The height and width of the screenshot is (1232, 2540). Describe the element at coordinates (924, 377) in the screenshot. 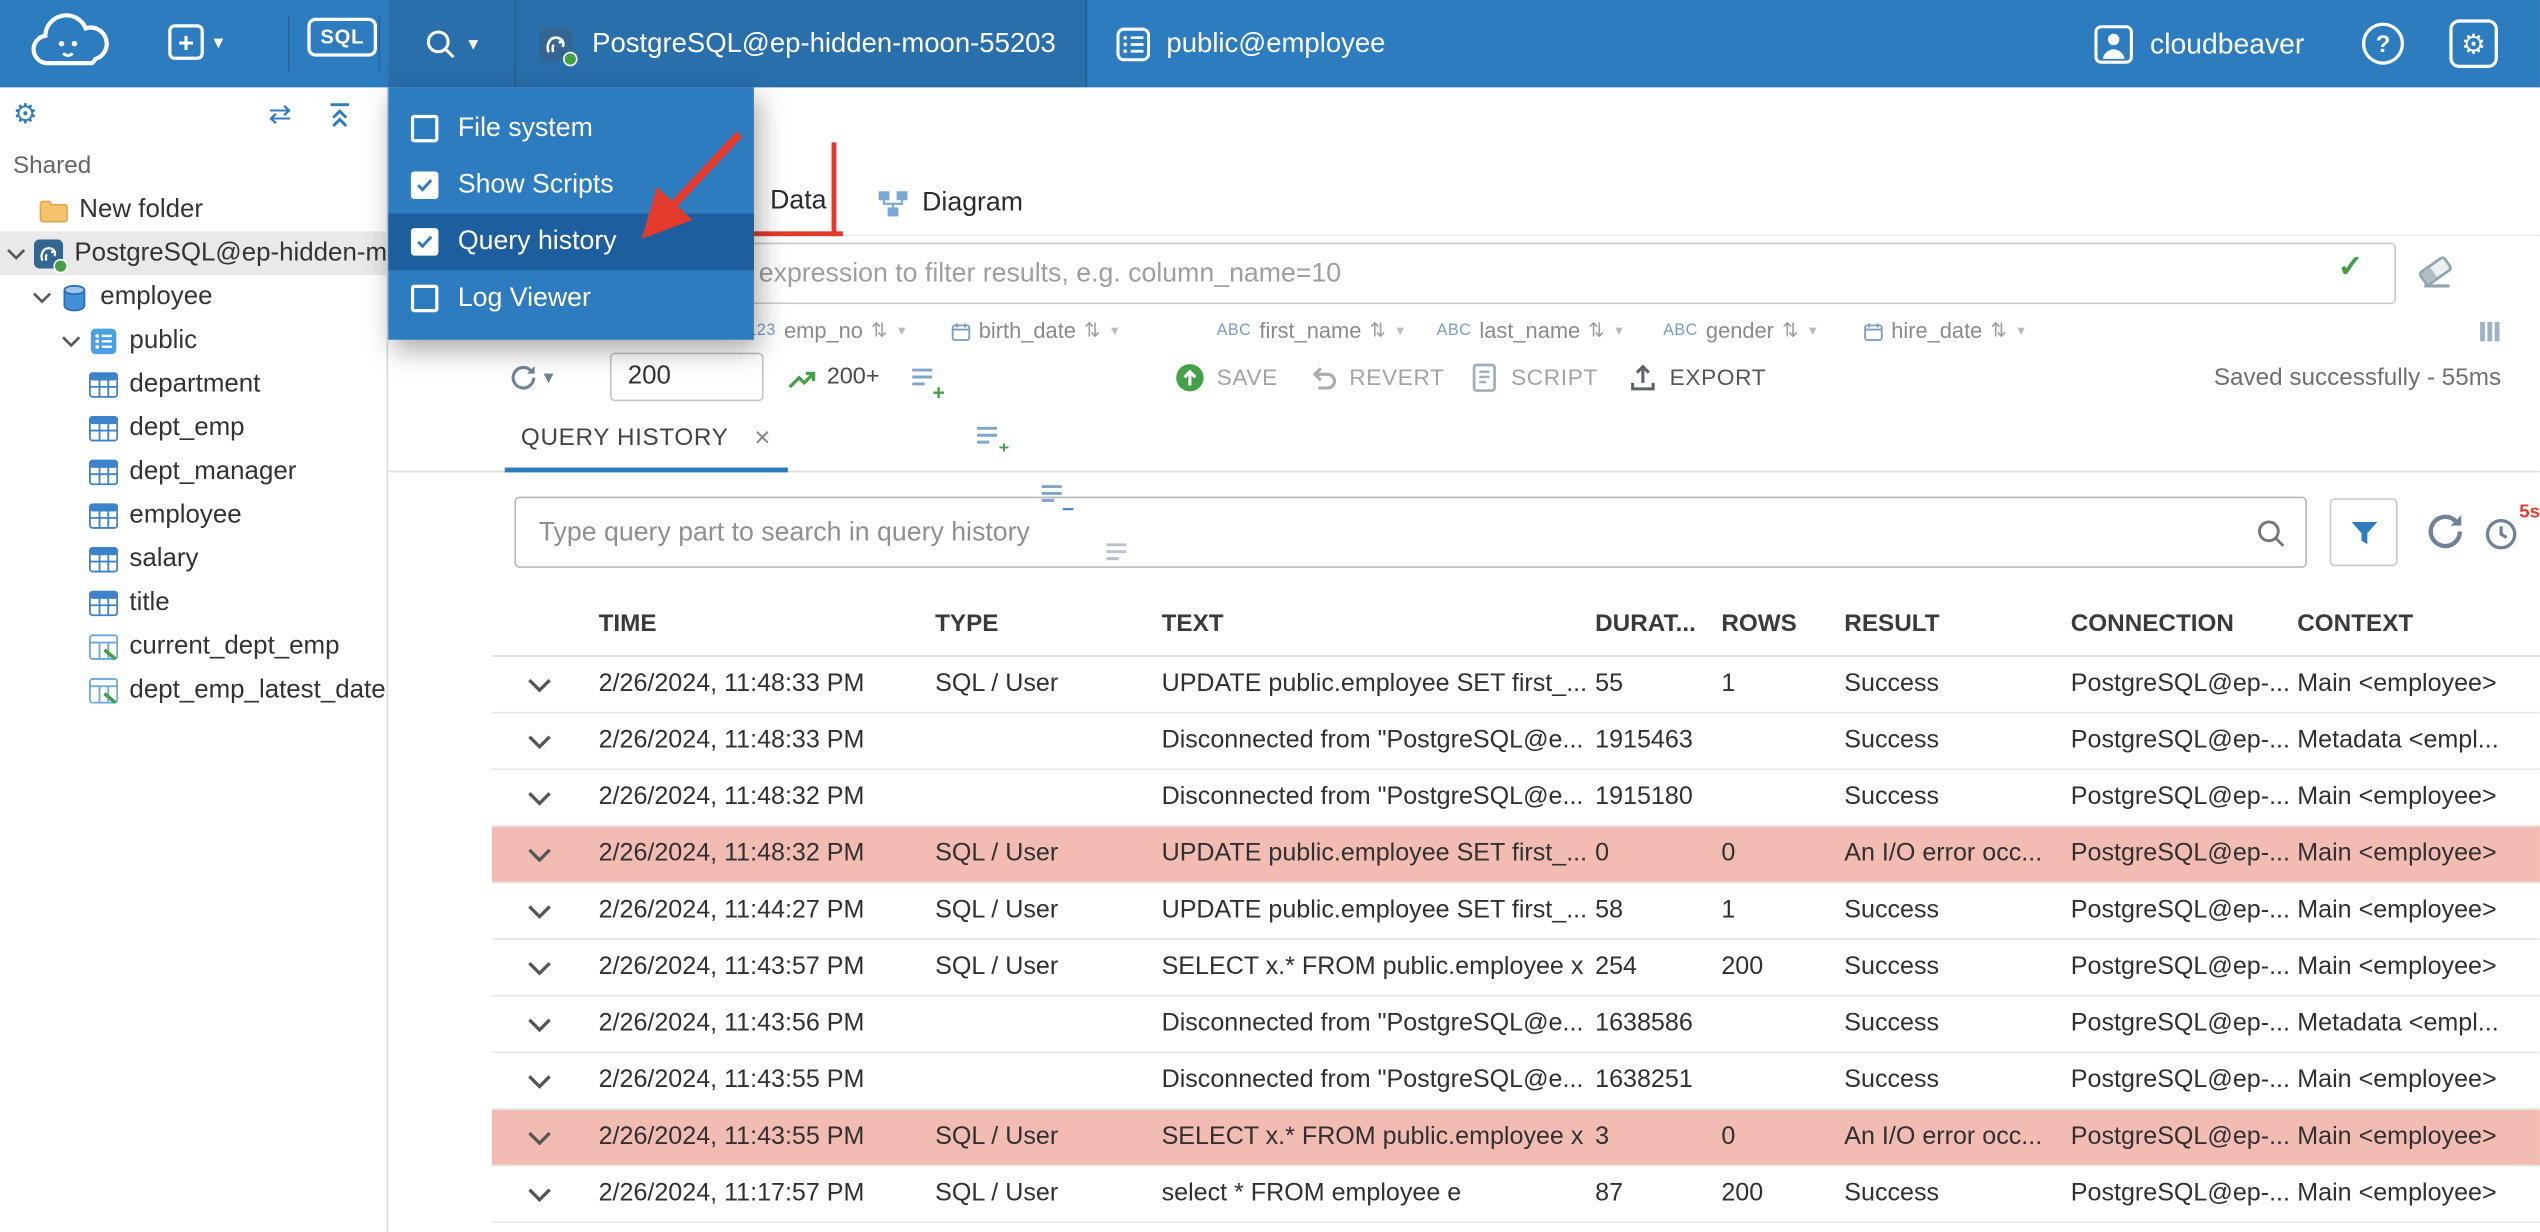

I see `add-row-button: +` at that location.